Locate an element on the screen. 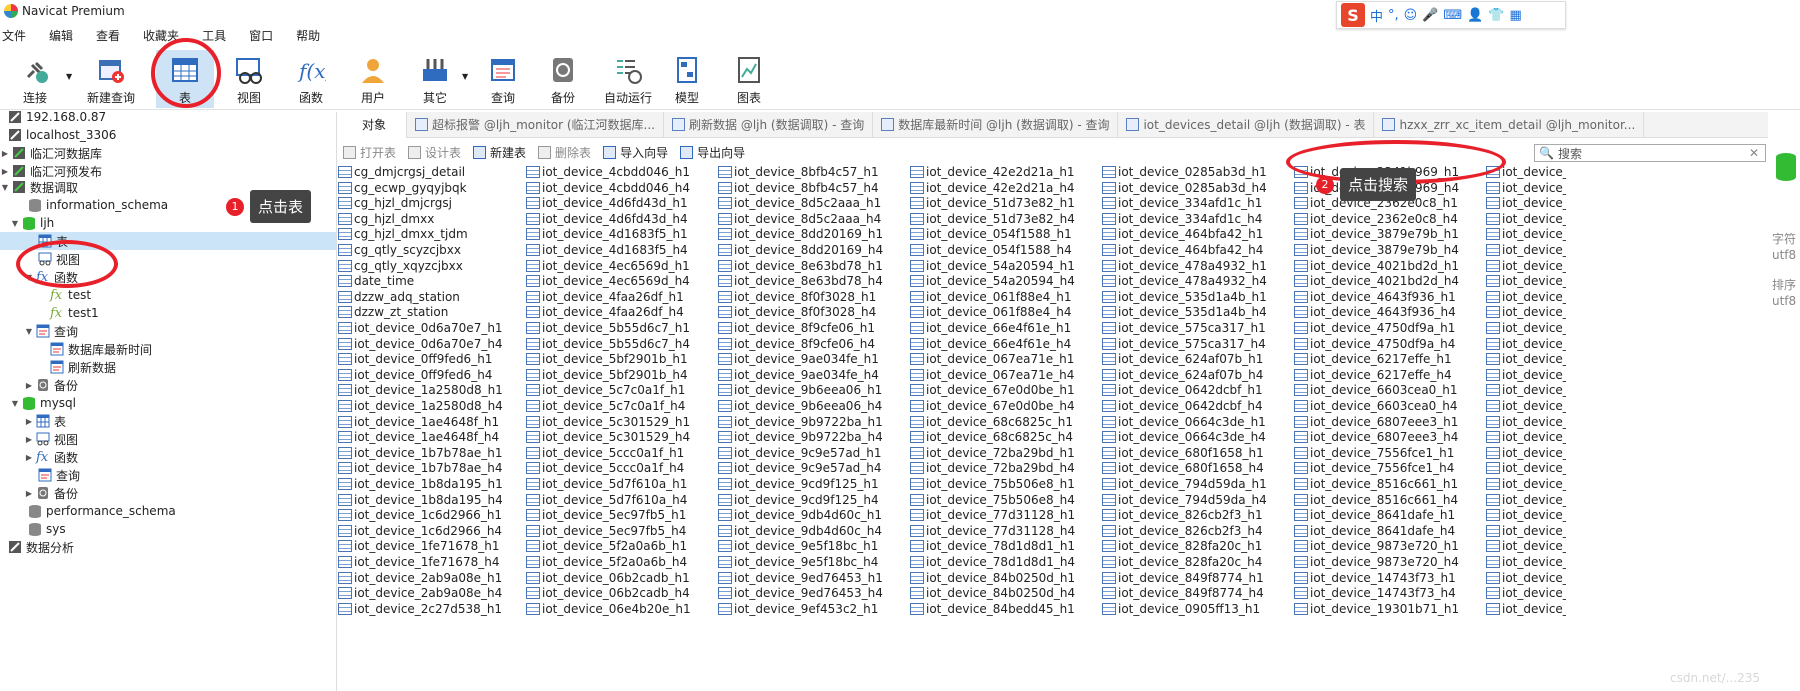  menu-window: 窗口 is located at coordinates (267, 35).